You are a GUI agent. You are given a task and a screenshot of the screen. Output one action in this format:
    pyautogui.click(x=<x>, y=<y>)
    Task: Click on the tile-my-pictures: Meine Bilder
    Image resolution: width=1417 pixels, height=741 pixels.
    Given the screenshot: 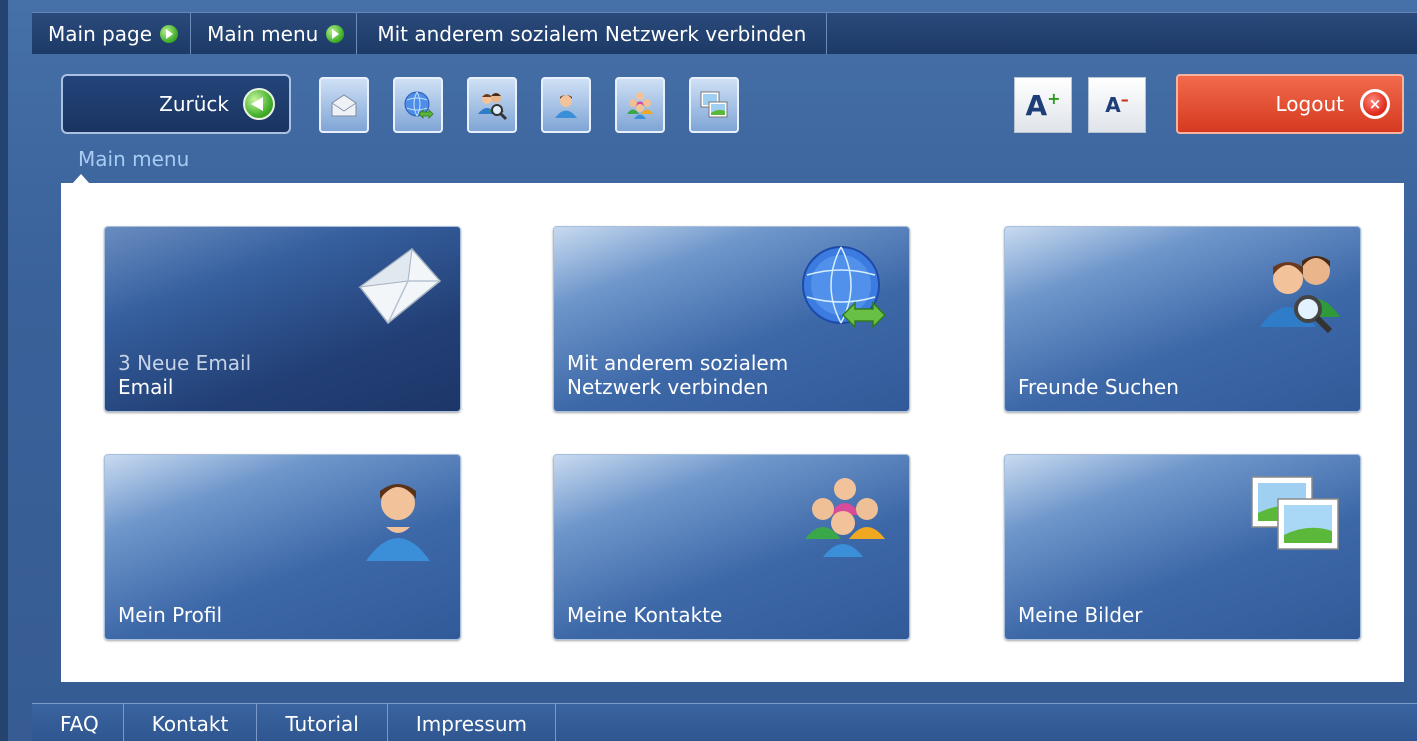 What is the action you would take?
    pyautogui.click(x=1182, y=547)
    